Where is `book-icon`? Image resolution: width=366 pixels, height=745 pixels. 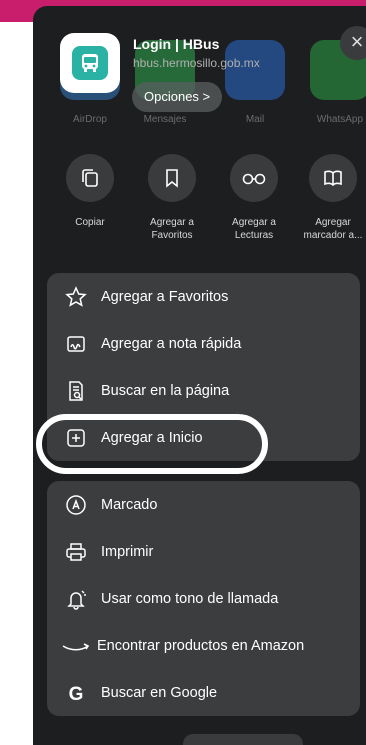
book-icon is located at coordinates (333, 178).